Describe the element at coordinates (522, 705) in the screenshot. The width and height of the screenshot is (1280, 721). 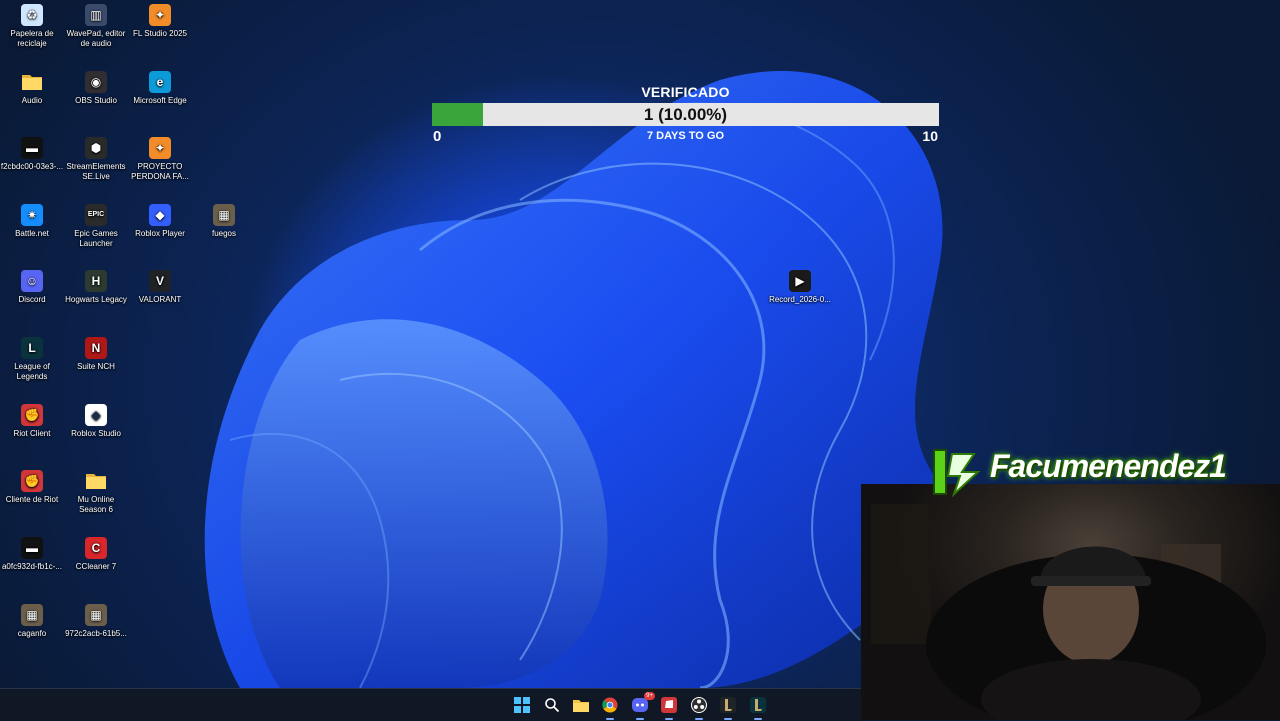
I see `windows-start-icon` at that location.